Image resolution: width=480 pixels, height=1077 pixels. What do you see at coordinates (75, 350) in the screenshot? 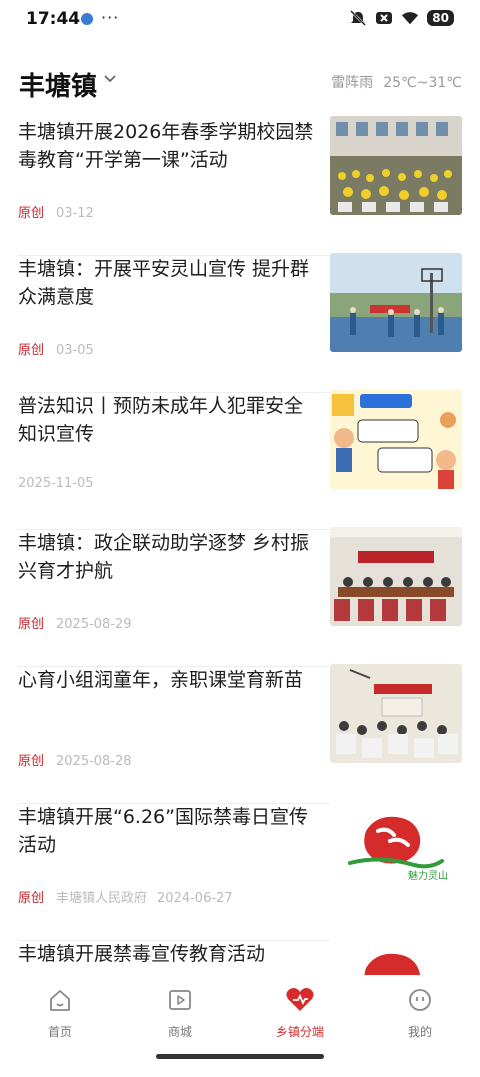
I see `news-date: 03-05` at bounding box center [75, 350].